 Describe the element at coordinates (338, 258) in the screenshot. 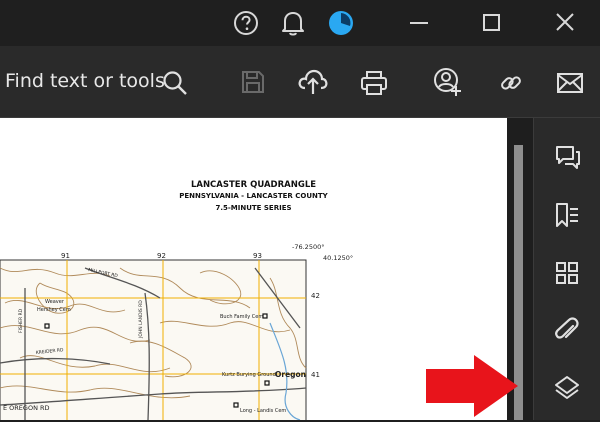

I see `coord-latitude: 40.1250°` at that location.